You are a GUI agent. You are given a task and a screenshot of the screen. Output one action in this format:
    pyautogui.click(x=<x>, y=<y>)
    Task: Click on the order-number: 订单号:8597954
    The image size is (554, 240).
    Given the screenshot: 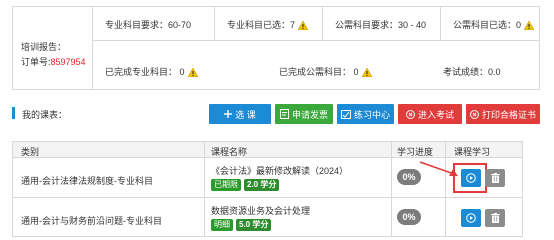 What is the action you would take?
    pyautogui.click(x=53, y=62)
    